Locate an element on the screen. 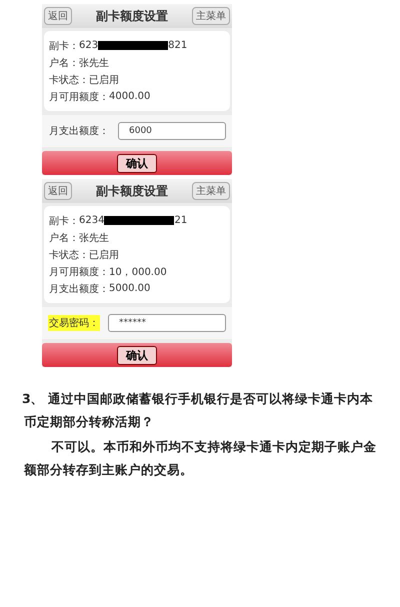  card-number-end: 821 is located at coordinates (178, 45).